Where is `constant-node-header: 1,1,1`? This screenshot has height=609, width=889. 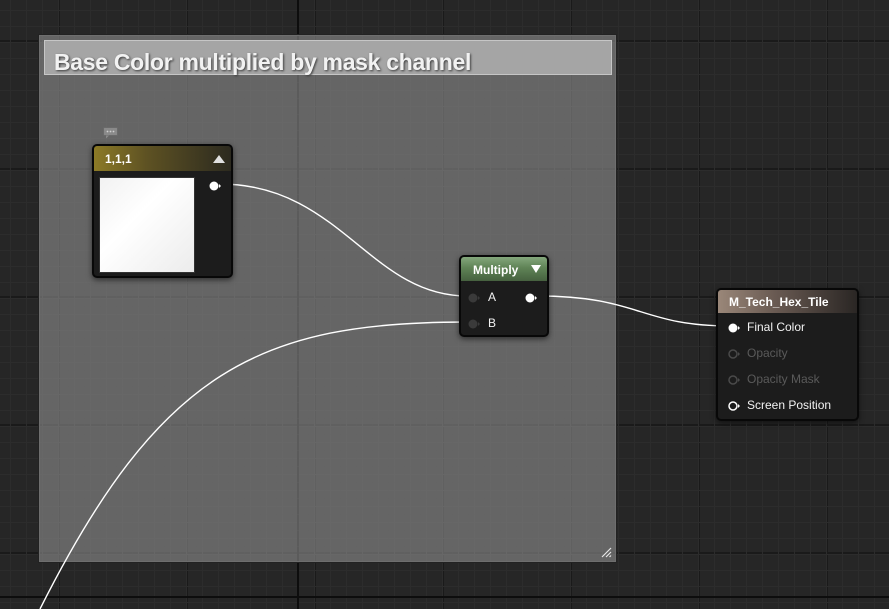
constant-node-header: 1,1,1 is located at coordinates (162, 158).